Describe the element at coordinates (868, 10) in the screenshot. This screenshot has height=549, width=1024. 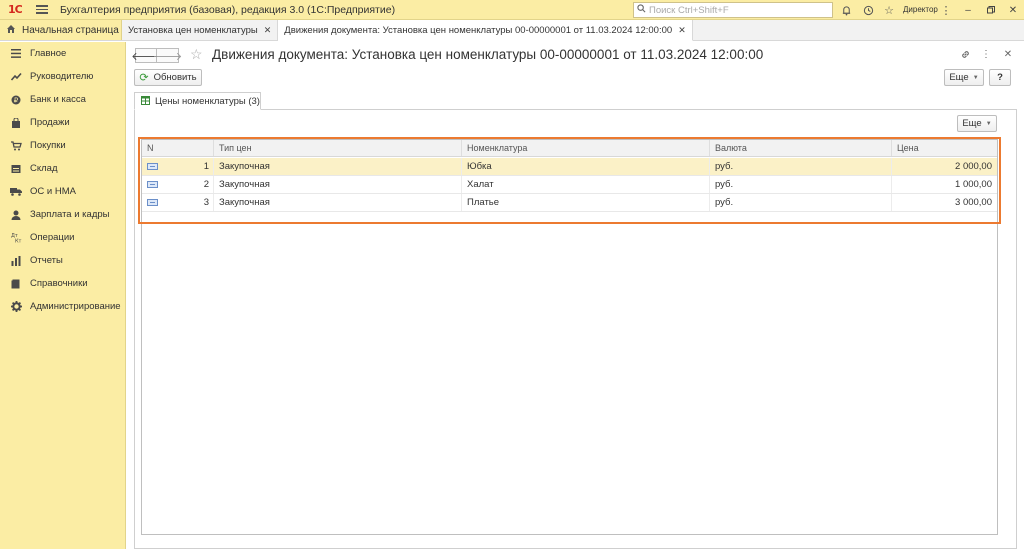
I see `history-icon` at that location.